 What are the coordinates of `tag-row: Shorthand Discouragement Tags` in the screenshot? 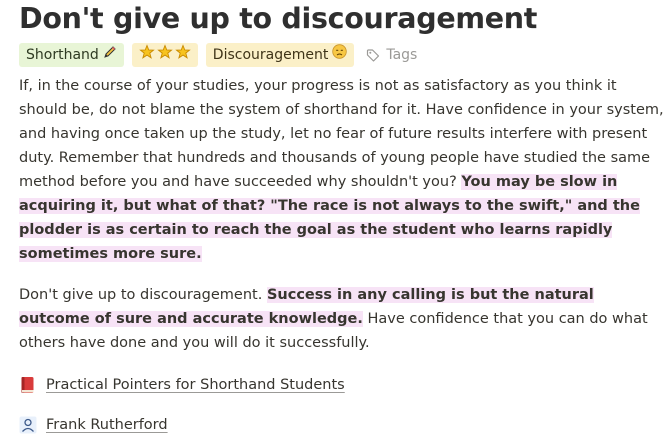 It's located at (341, 55).